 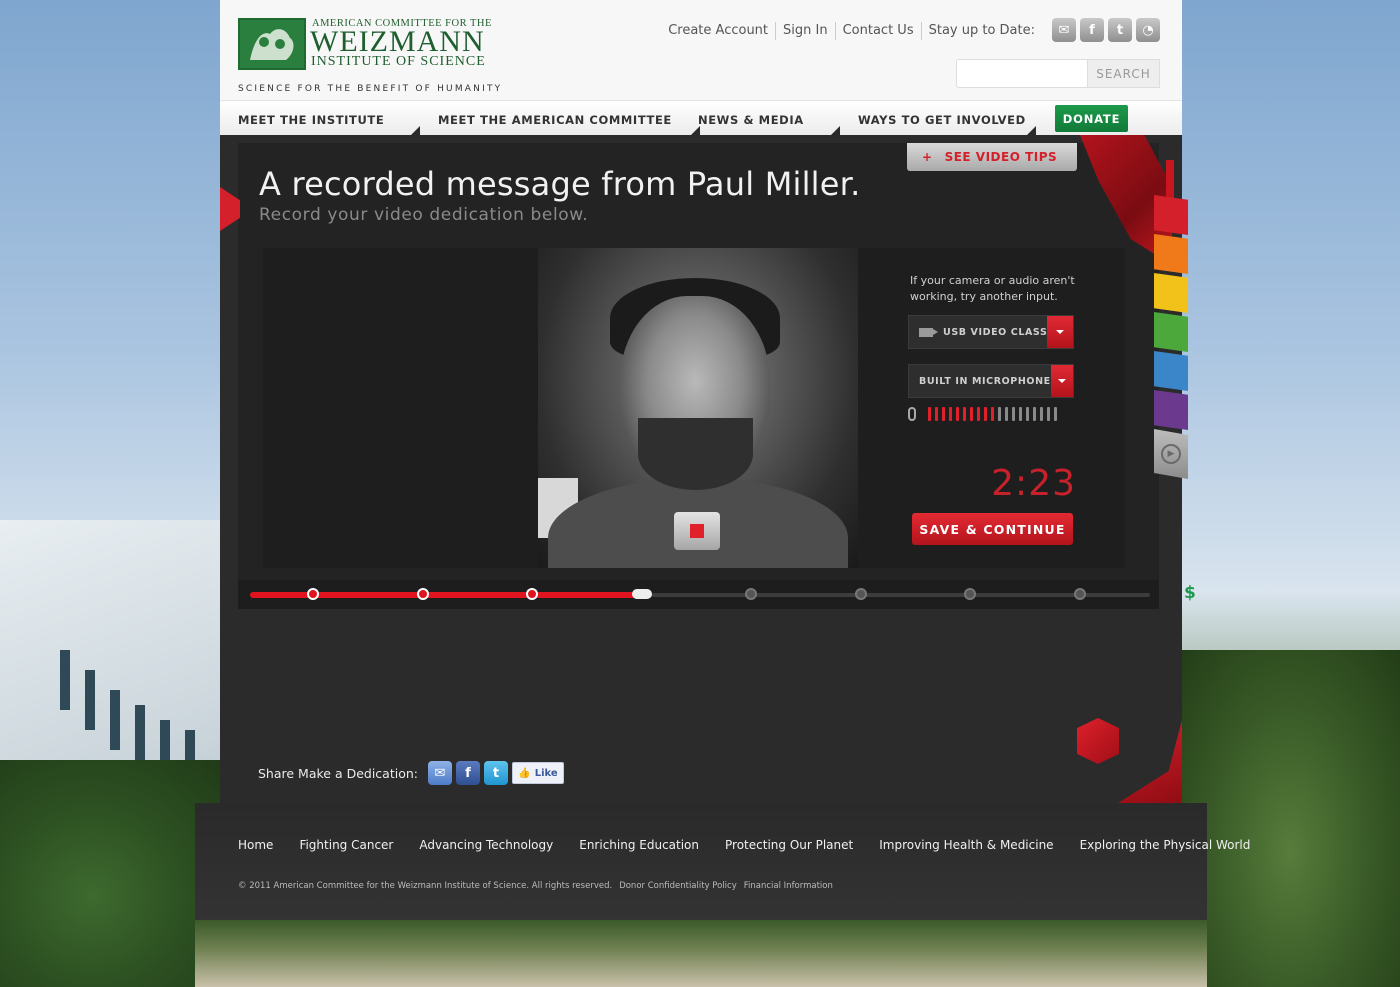 What do you see at coordinates (1022, 73) in the screenshot?
I see `search-input` at bounding box center [1022, 73].